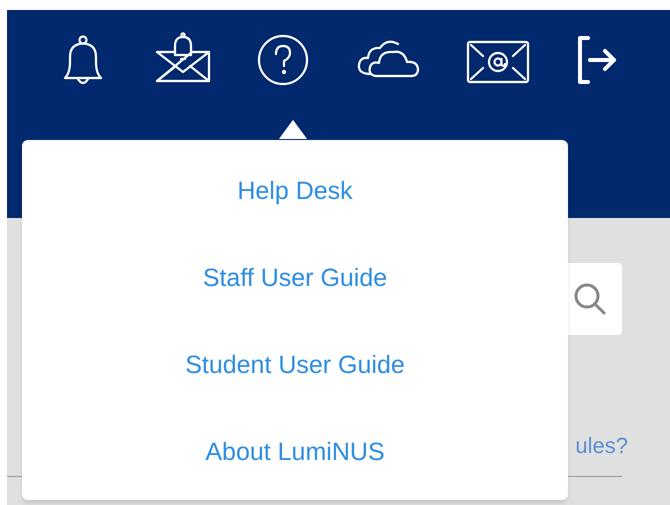 This screenshot has height=505, width=670. Describe the element at coordinates (601, 445) in the screenshot. I see `link-text: ules?` at that location.